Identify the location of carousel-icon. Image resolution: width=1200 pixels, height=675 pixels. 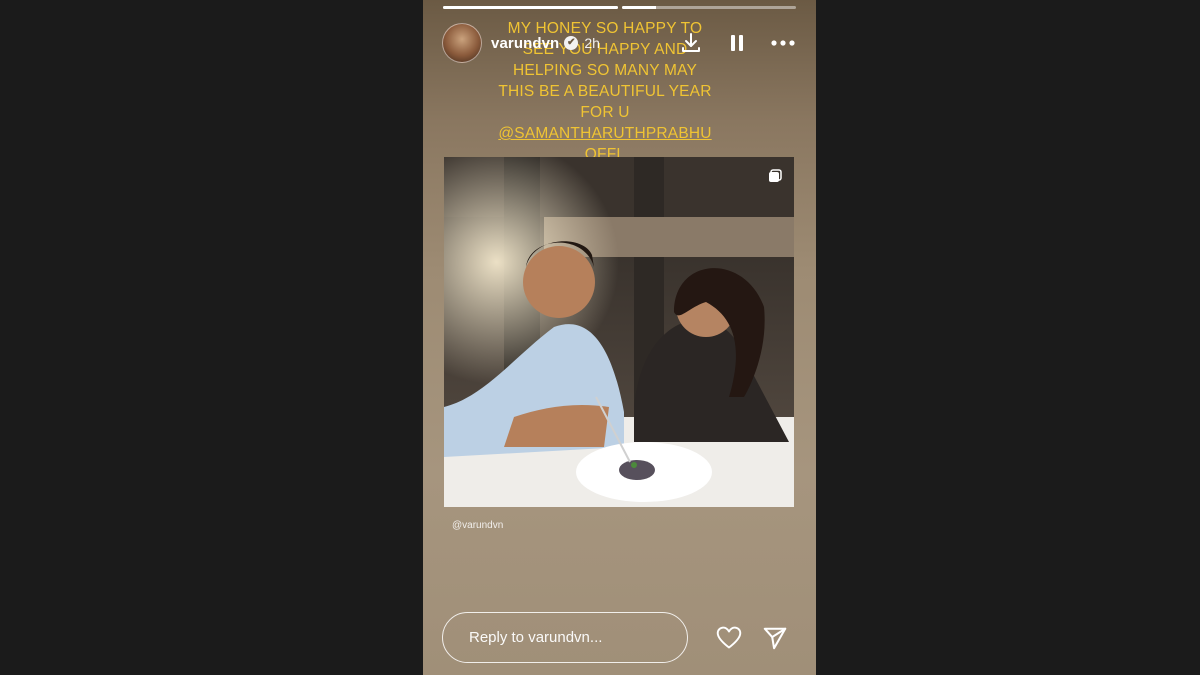
(775, 176).